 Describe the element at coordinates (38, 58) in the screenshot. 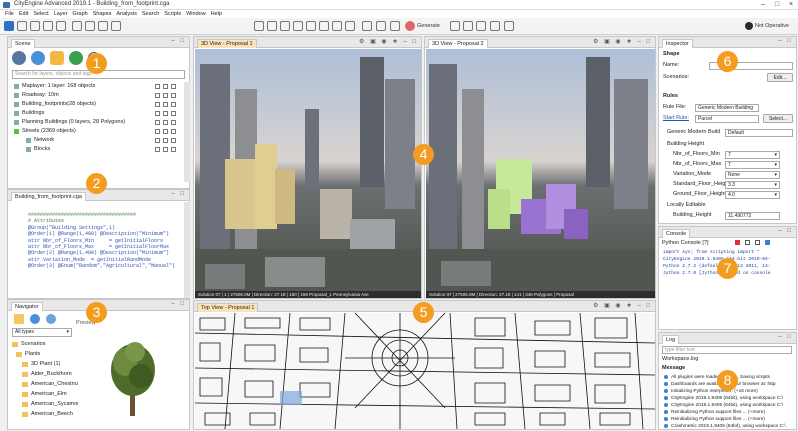

I see `info-filter-icon` at that location.